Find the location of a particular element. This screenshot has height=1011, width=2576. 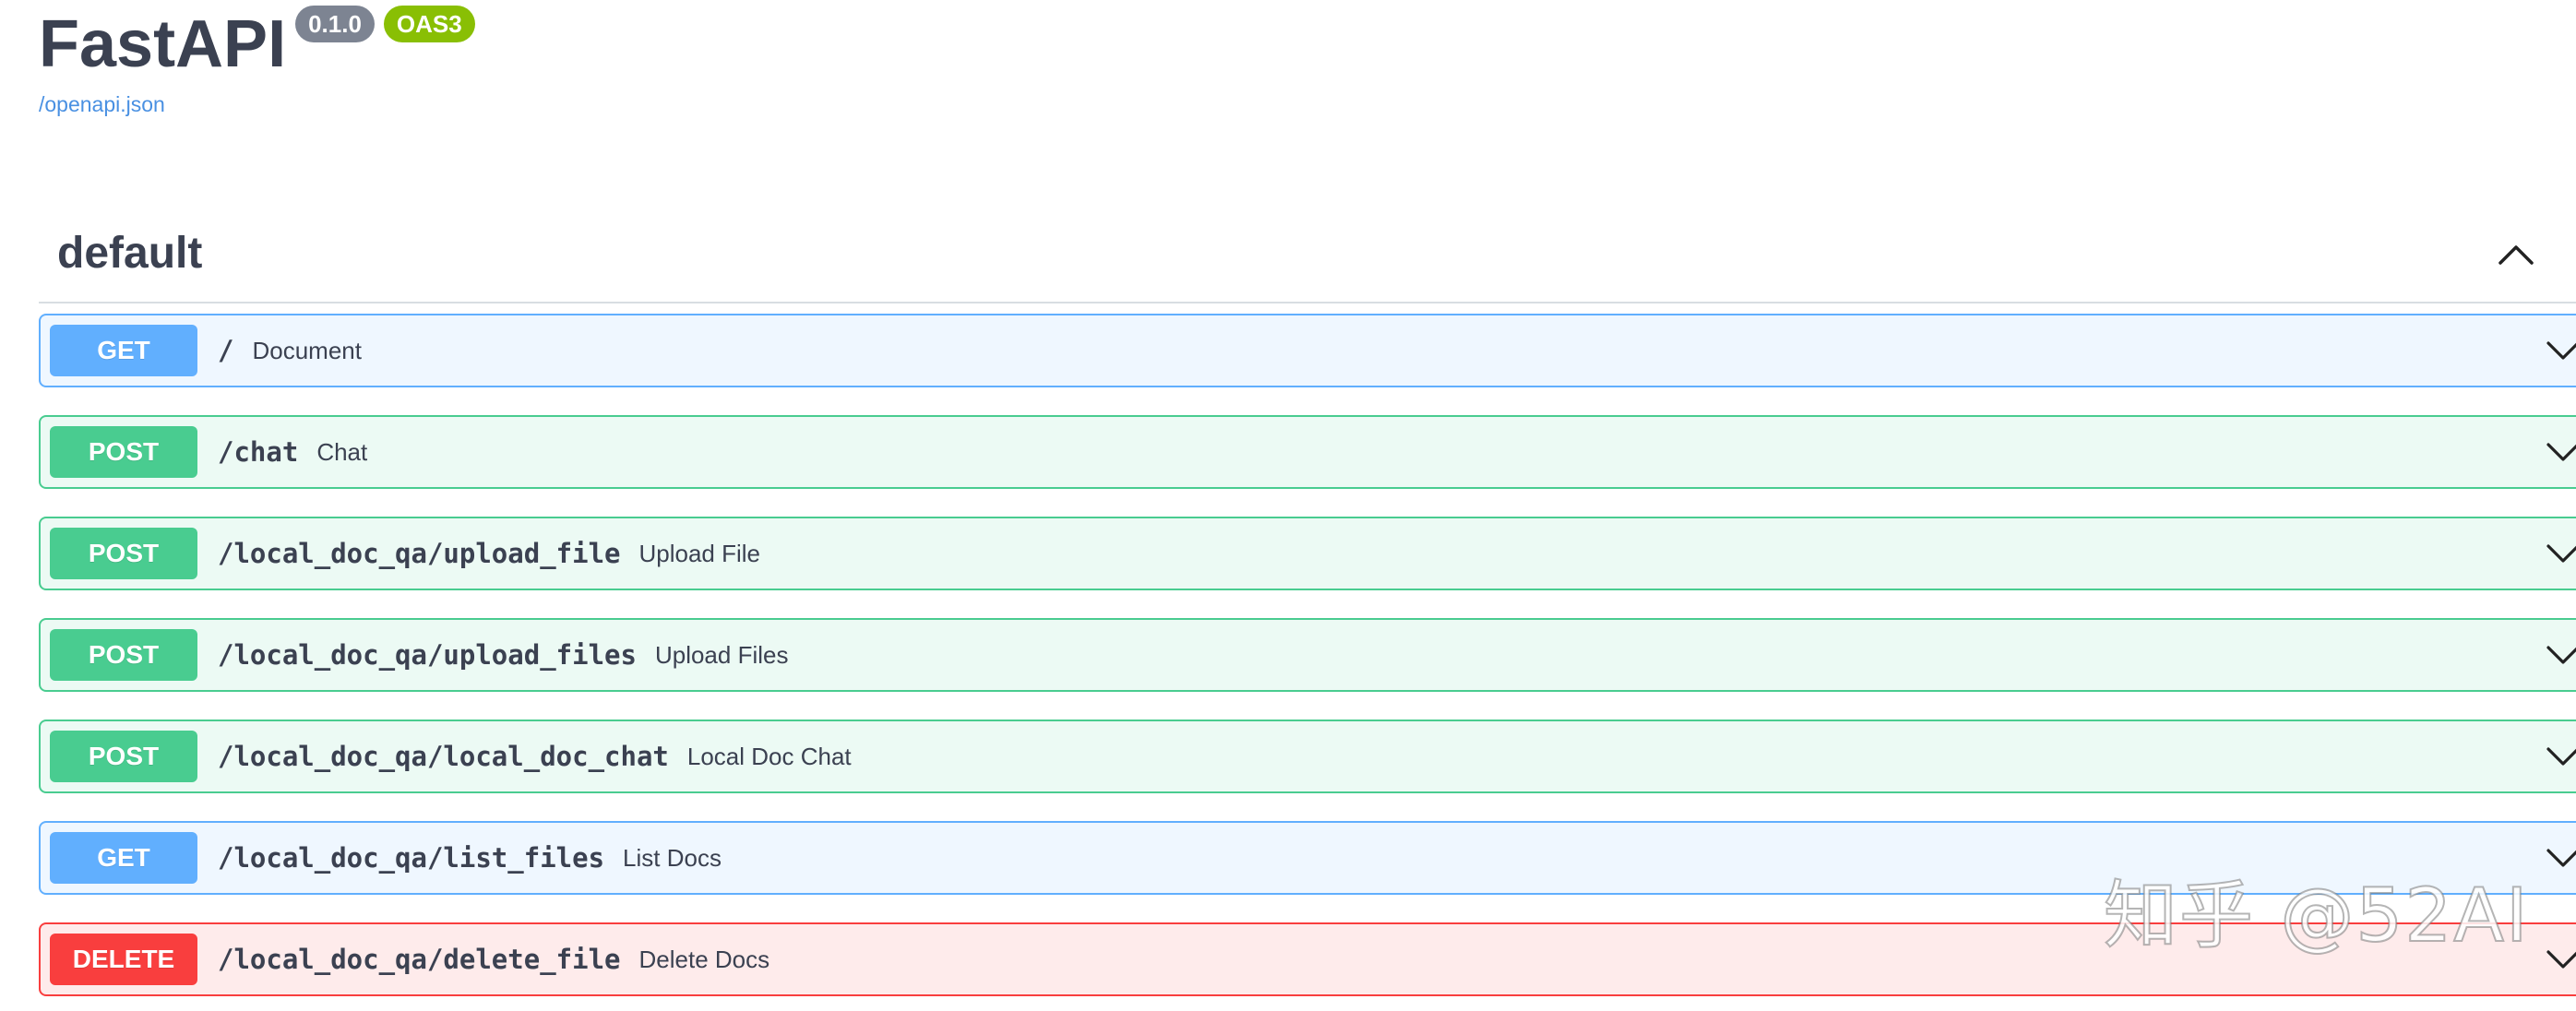

oas-badge: OAS3 is located at coordinates (429, 24).